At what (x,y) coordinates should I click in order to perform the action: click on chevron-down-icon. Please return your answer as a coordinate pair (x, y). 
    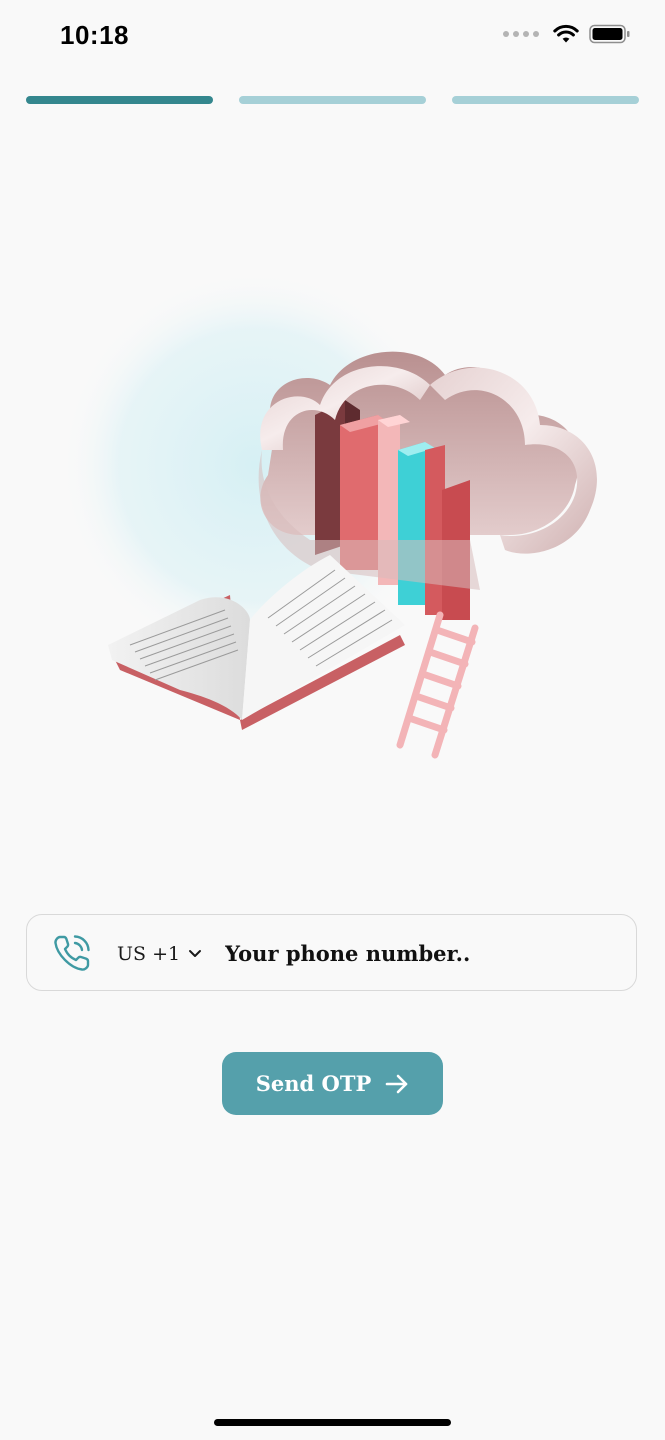
    Looking at the image, I should click on (195, 953).